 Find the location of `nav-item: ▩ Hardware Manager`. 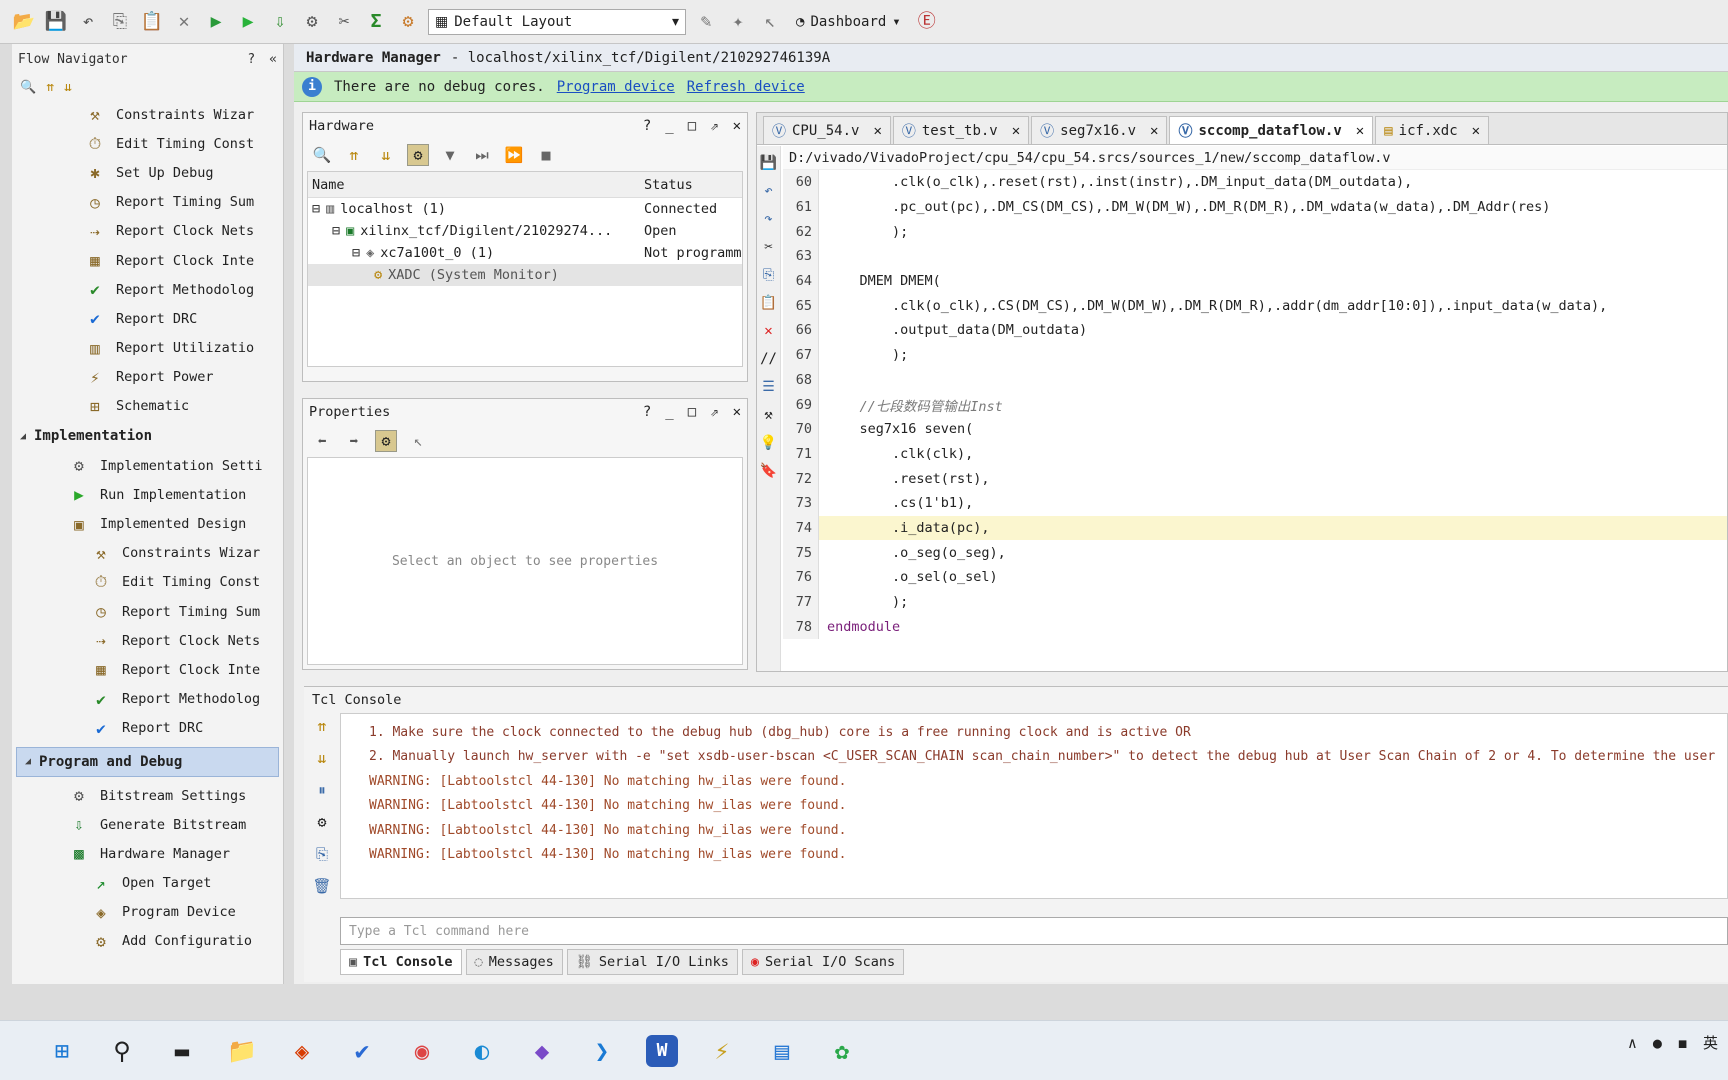

nav-item: ▩ Hardware Manager is located at coordinates (147, 853).